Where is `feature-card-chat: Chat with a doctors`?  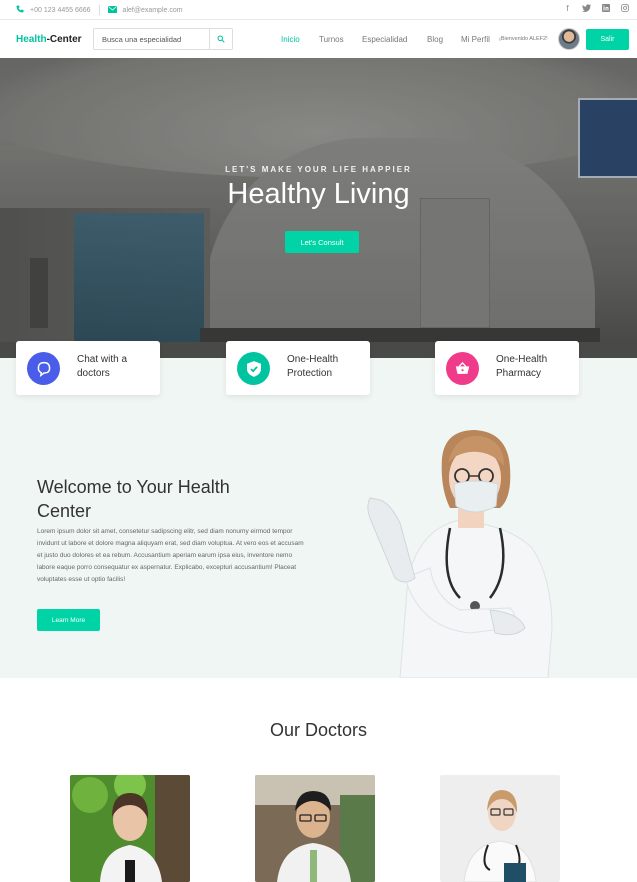 feature-card-chat: Chat with a doctors is located at coordinates (88, 368).